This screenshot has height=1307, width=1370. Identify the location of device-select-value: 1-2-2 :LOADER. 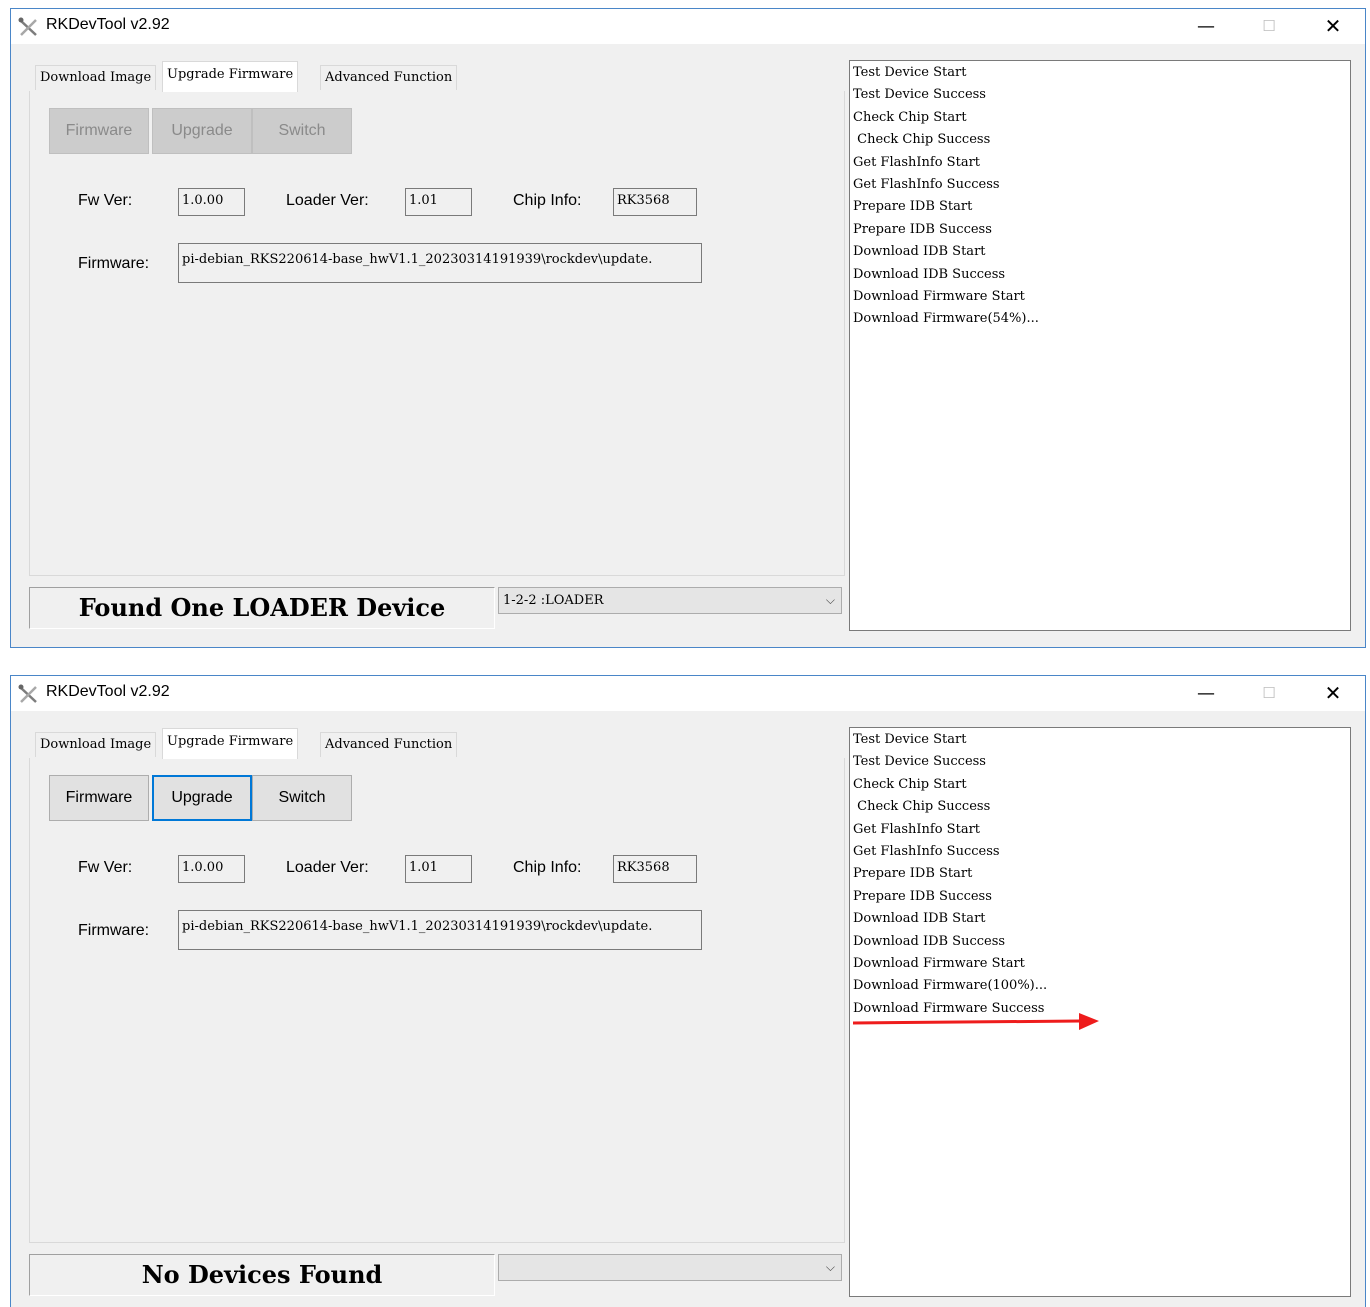
(553, 600).